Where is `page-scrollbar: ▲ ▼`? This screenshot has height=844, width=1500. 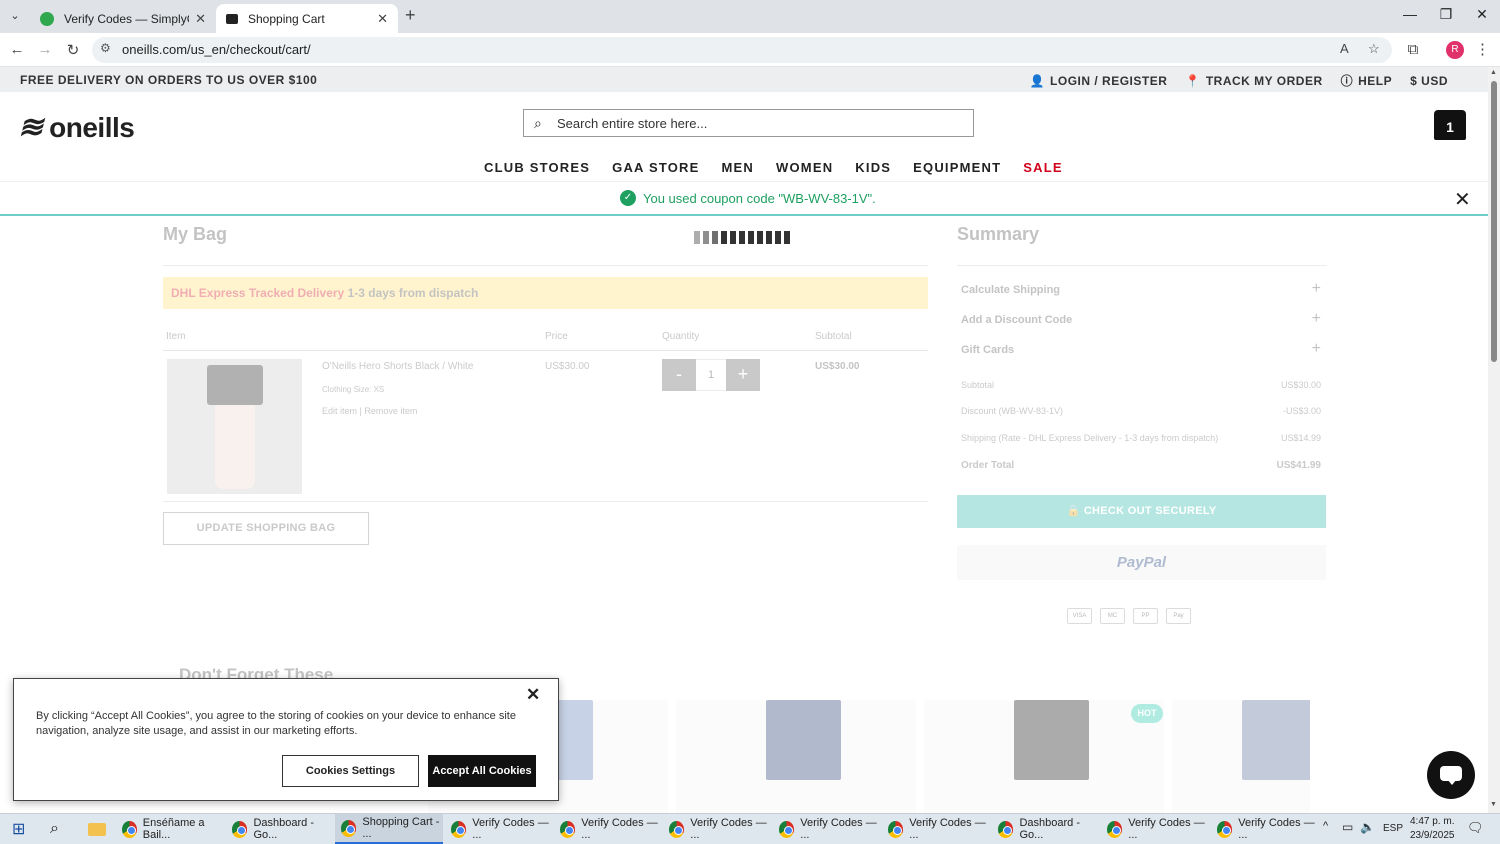 page-scrollbar: ▲ ▼ is located at coordinates (1494, 440).